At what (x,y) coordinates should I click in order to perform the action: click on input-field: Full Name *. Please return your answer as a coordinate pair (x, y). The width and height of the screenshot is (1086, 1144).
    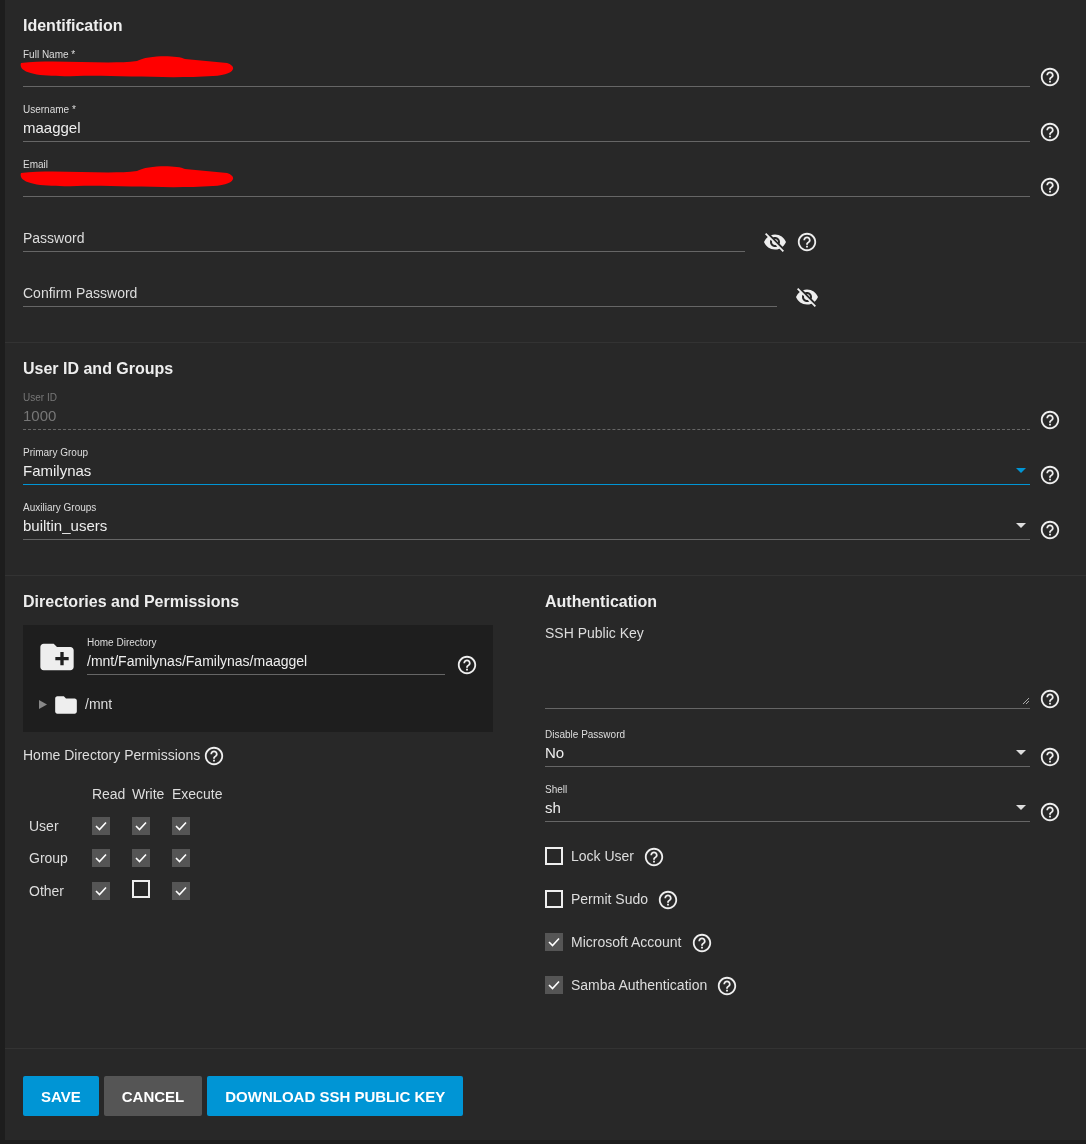
    Looking at the image, I should click on (526, 68).